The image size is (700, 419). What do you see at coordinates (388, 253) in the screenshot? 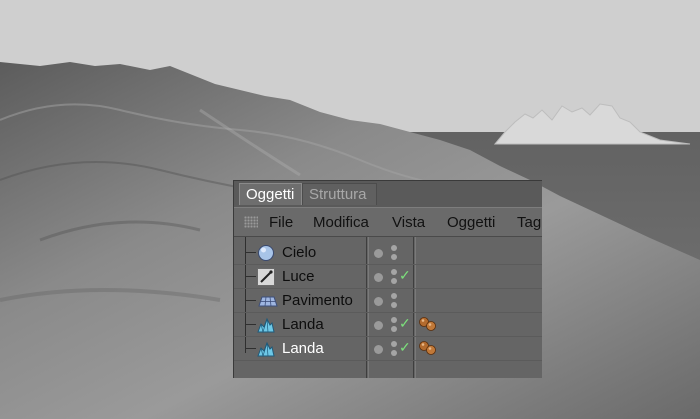
I see `list-item-cielo: Cielo` at bounding box center [388, 253].